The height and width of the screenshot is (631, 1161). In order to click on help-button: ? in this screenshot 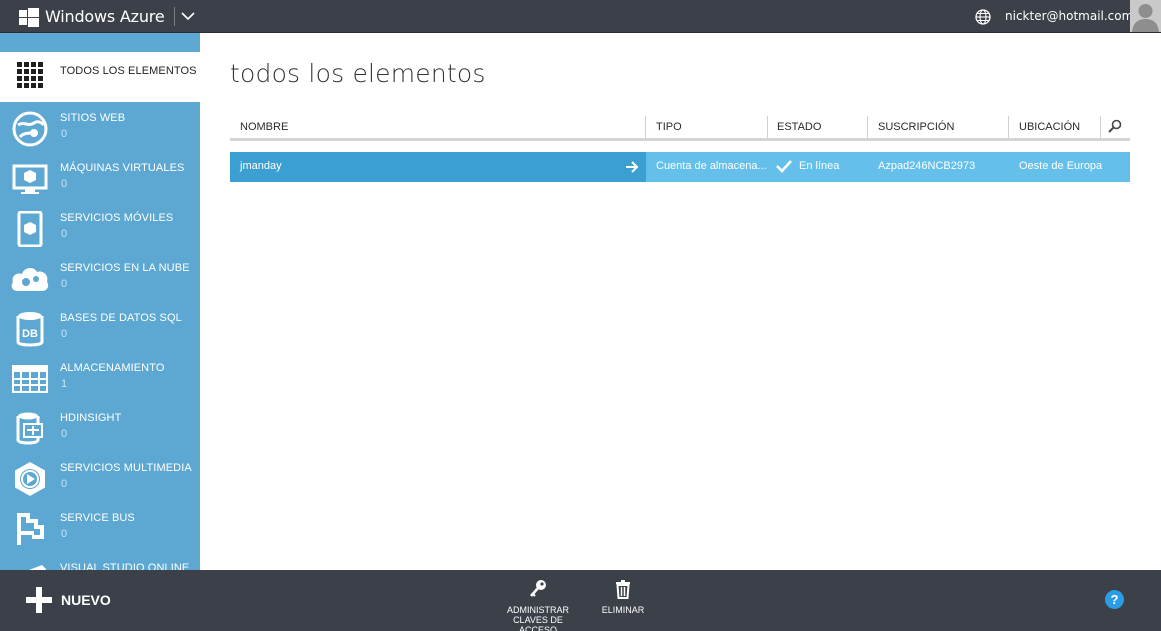, I will do `click(1114, 599)`.